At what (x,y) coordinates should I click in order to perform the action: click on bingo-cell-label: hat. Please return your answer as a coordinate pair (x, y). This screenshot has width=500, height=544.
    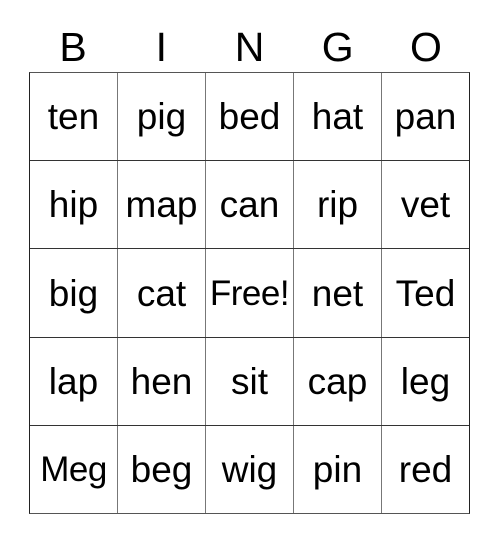
    Looking at the image, I should click on (337, 117).